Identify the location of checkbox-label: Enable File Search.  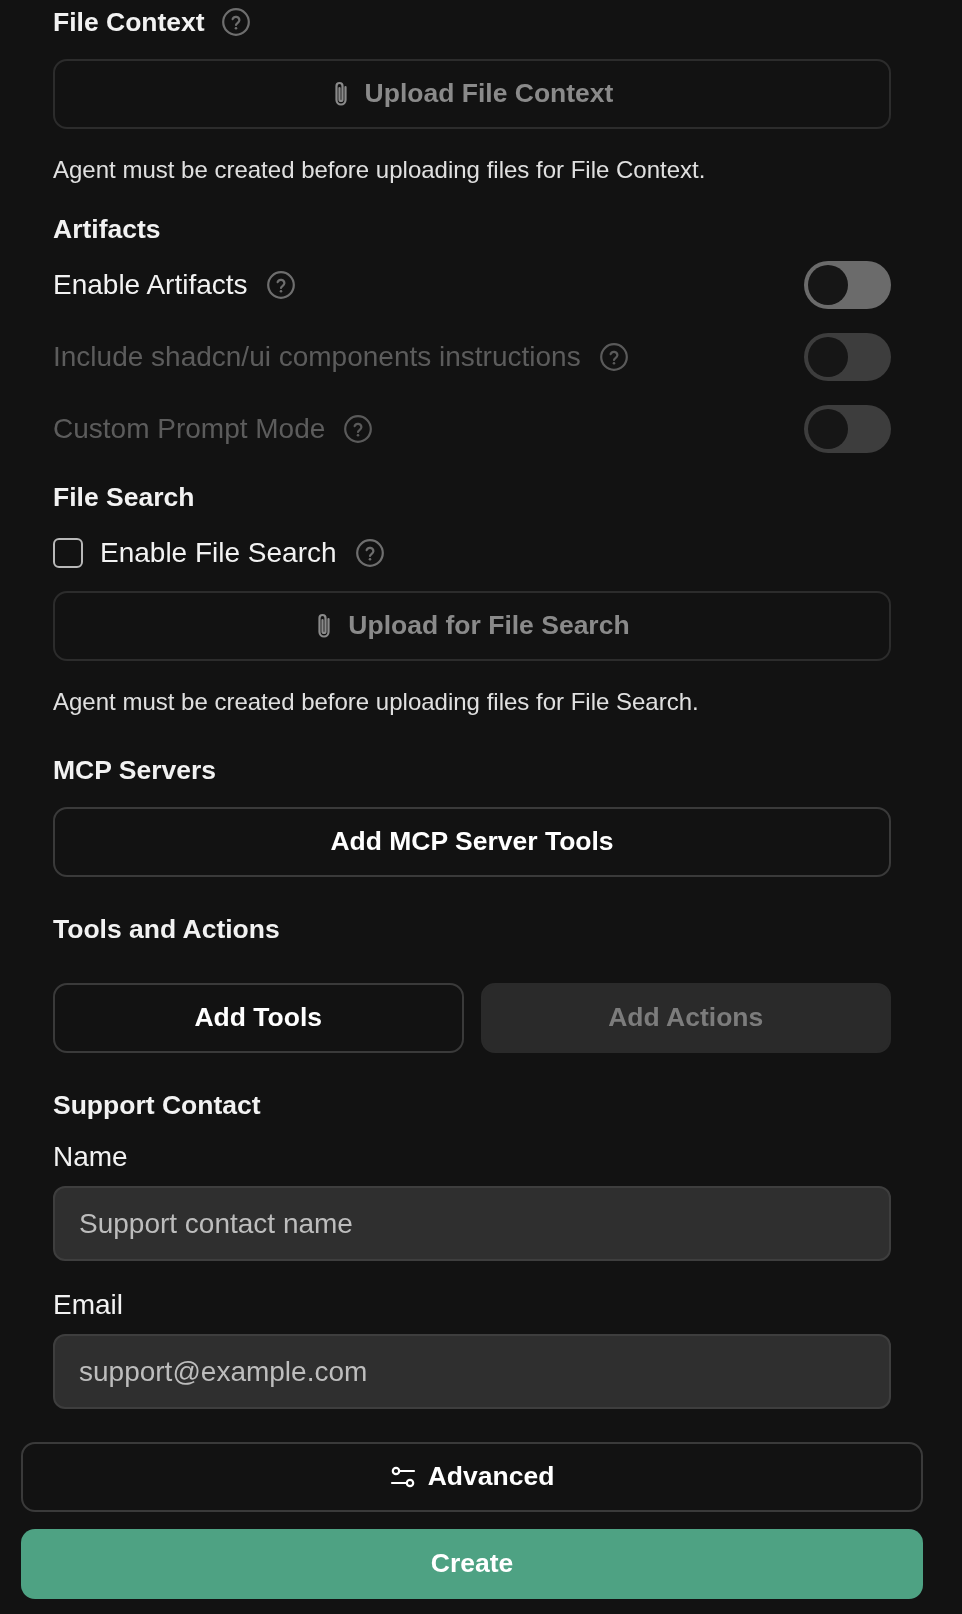
(218, 553).